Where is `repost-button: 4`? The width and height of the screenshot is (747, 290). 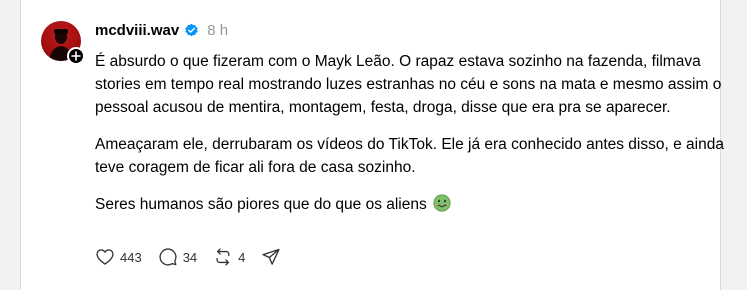 repost-button: 4 is located at coordinates (229, 257).